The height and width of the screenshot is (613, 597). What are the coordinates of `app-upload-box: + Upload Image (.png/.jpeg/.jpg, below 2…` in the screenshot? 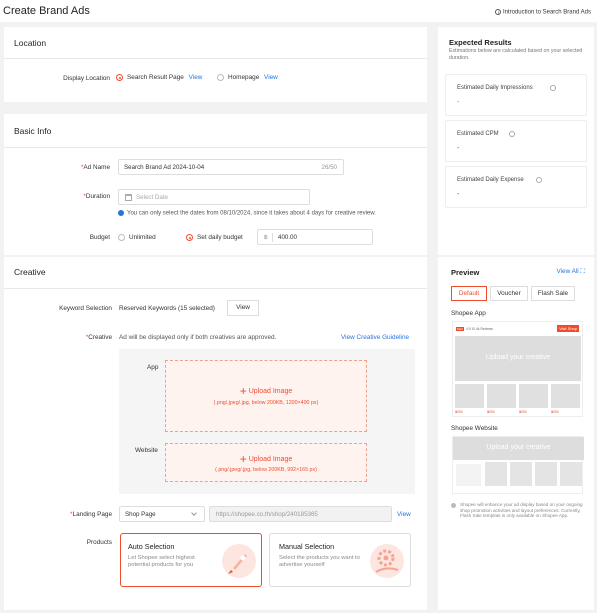 It's located at (266, 396).